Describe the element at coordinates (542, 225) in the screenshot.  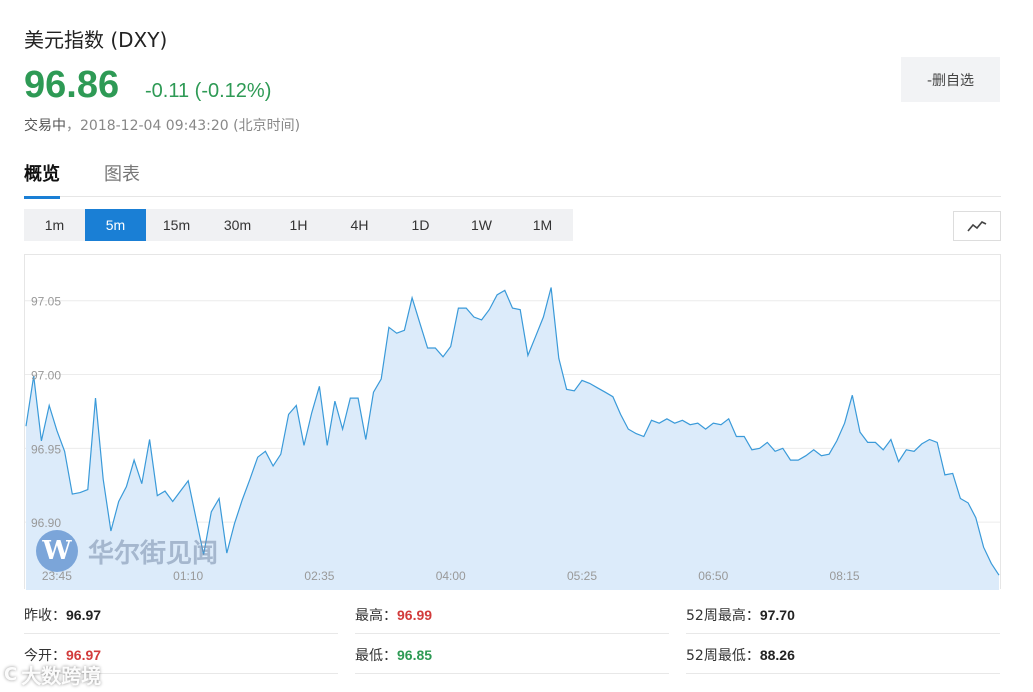
I see `period-1mo: 1M` at that location.